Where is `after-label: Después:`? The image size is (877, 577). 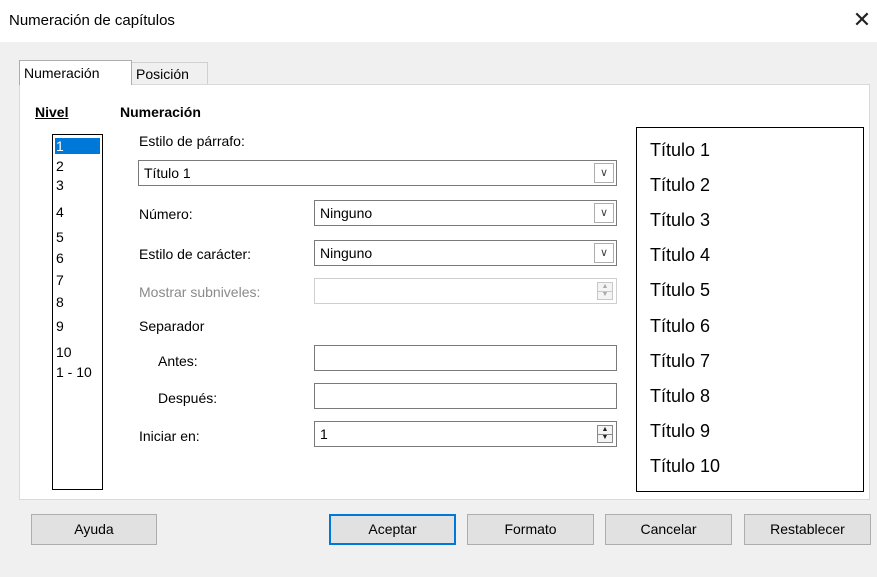 after-label: Después: is located at coordinates (188, 398).